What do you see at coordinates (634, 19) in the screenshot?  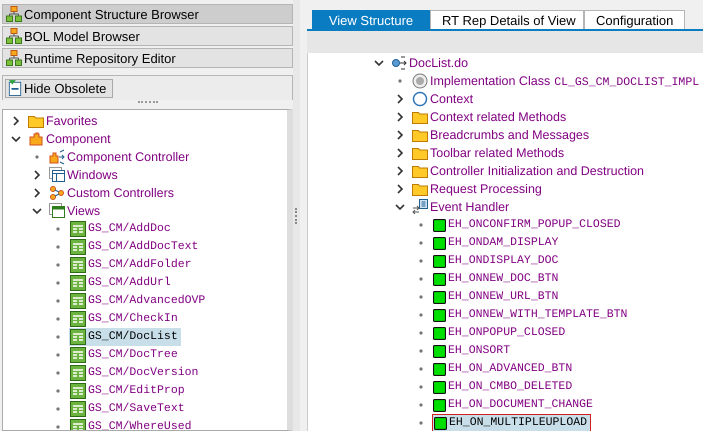 I see `tab: Configuration` at bounding box center [634, 19].